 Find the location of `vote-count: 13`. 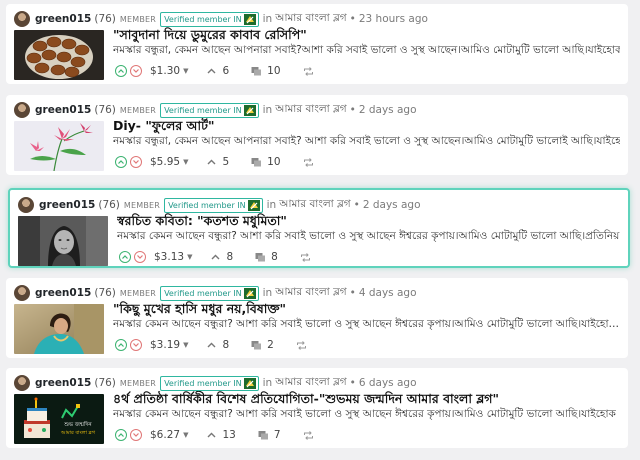

vote-count: 13 is located at coordinates (228, 435).